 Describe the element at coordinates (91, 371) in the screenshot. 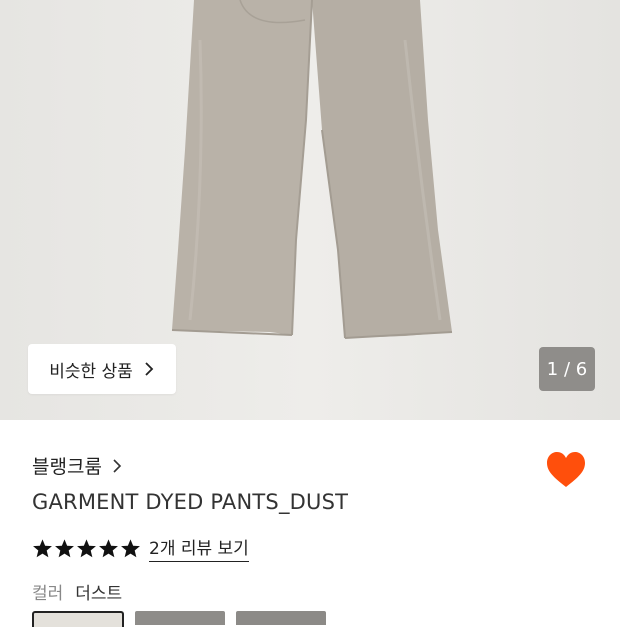

I see `similar-products-label: 비슷한 상품` at that location.